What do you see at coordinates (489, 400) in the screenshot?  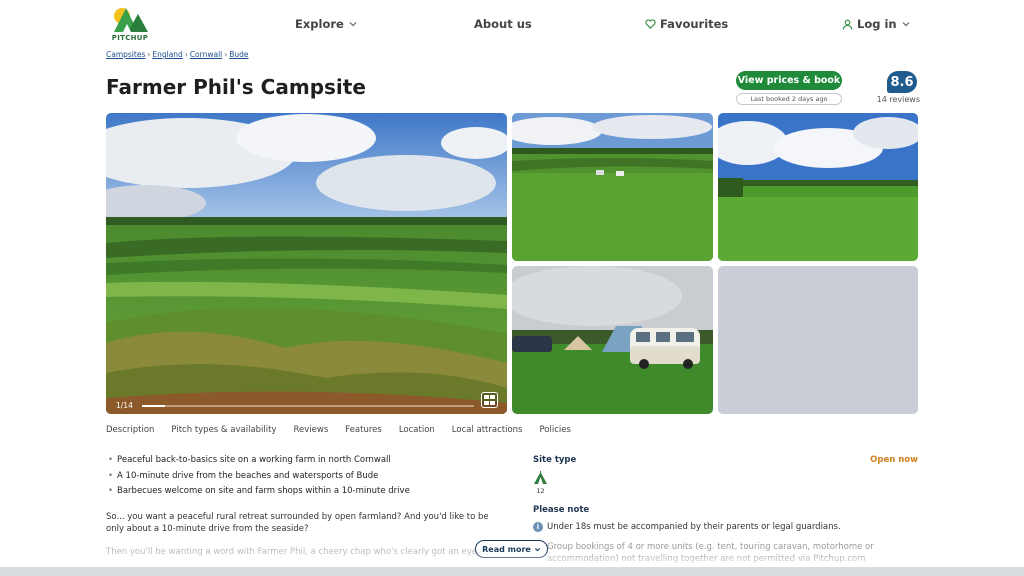 I see `gallery-grid-icon` at bounding box center [489, 400].